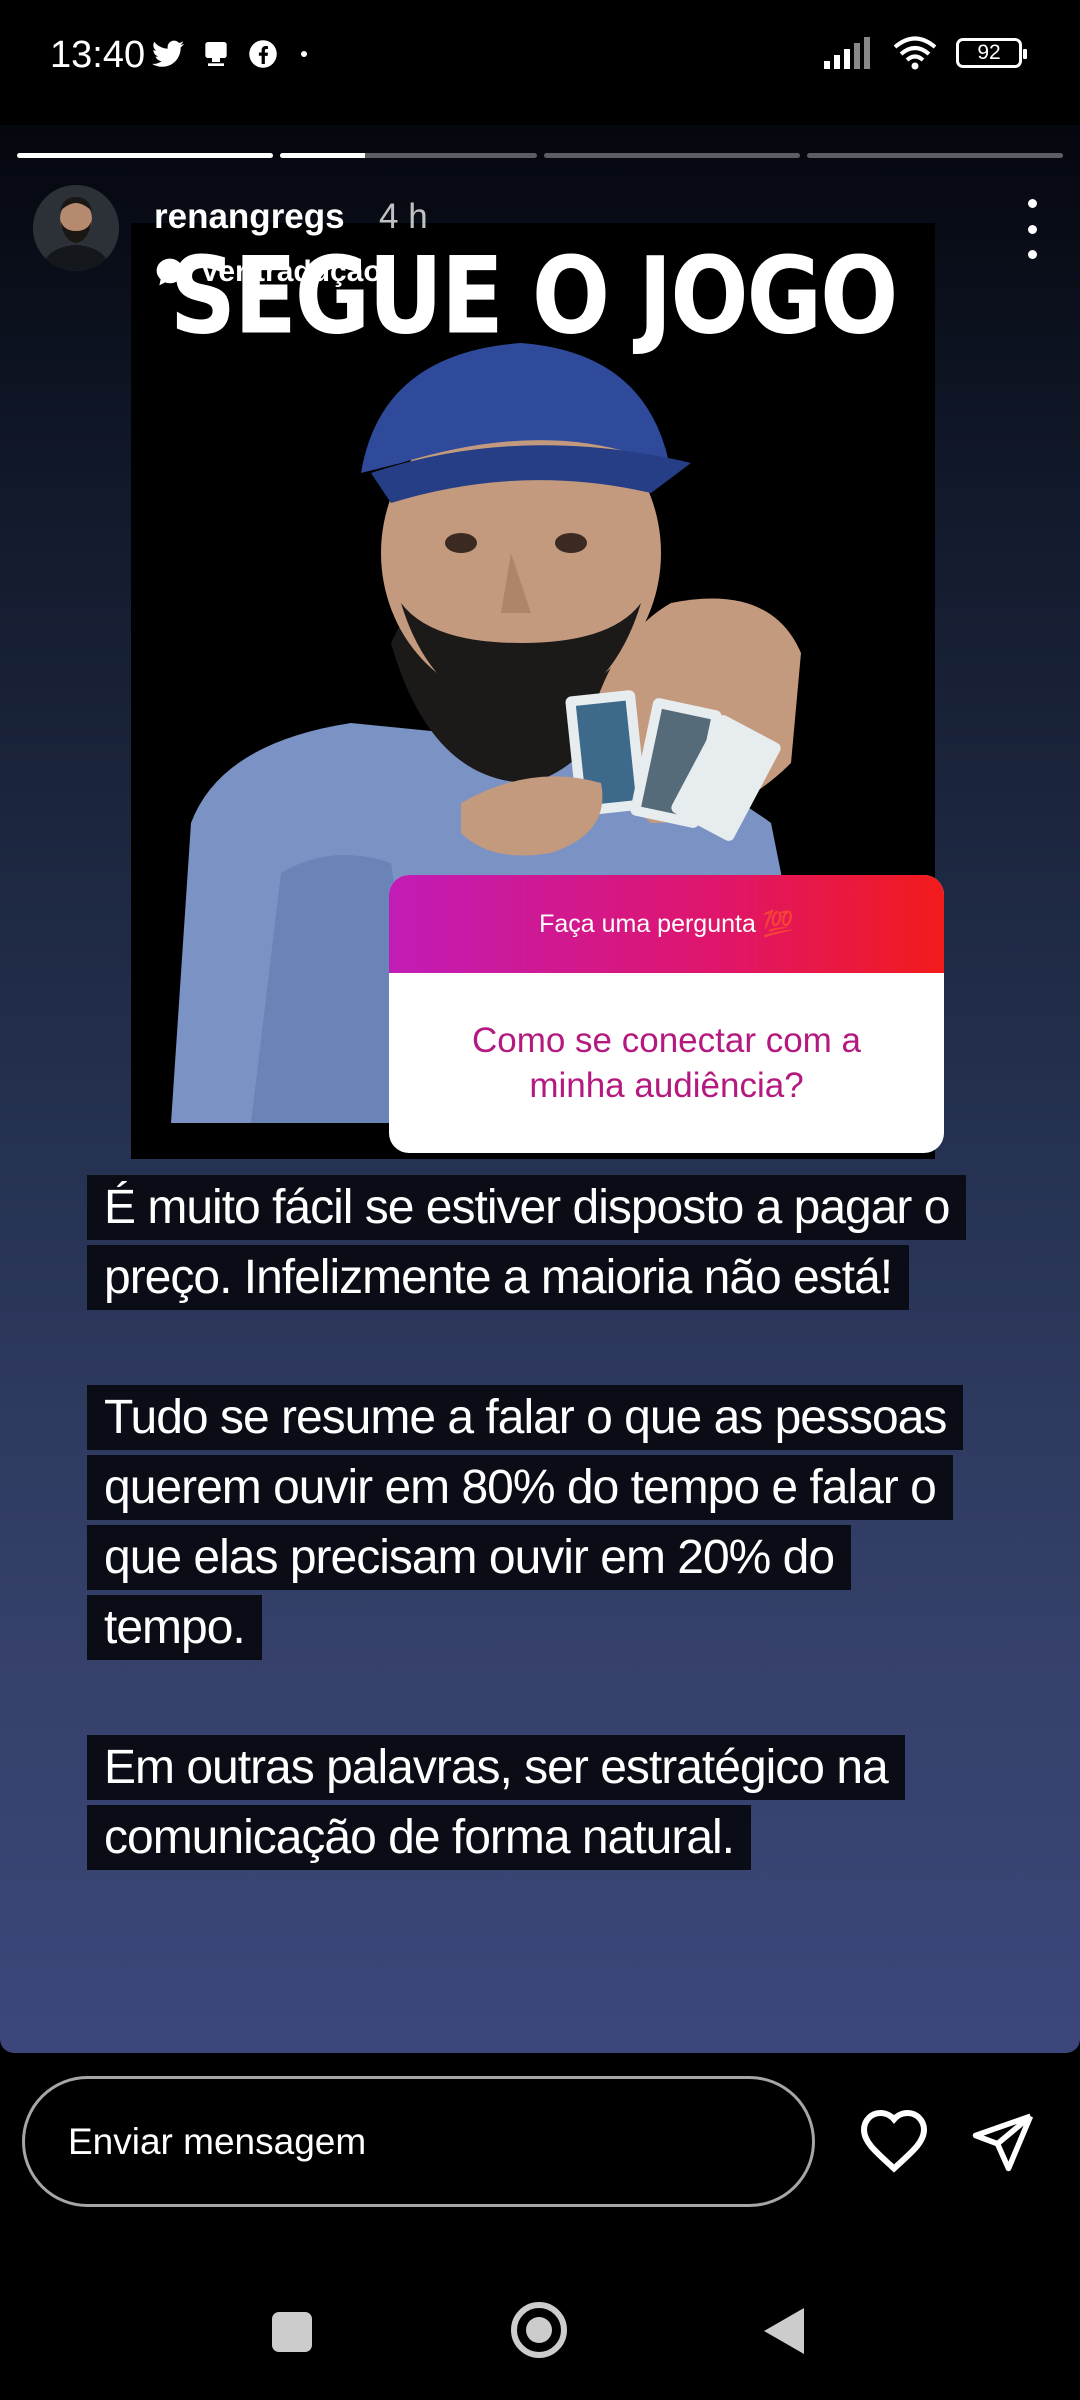 This screenshot has width=1080, height=2400. Describe the element at coordinates (216, 54) in the screenshot. I see `notification-icon` at that location.